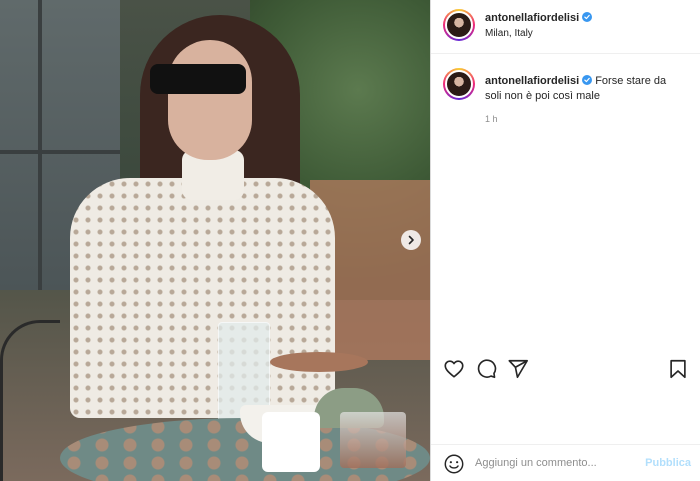 The height and width of the screenshot is (481, 700). I want to click on photo-face, so click(210, 100).